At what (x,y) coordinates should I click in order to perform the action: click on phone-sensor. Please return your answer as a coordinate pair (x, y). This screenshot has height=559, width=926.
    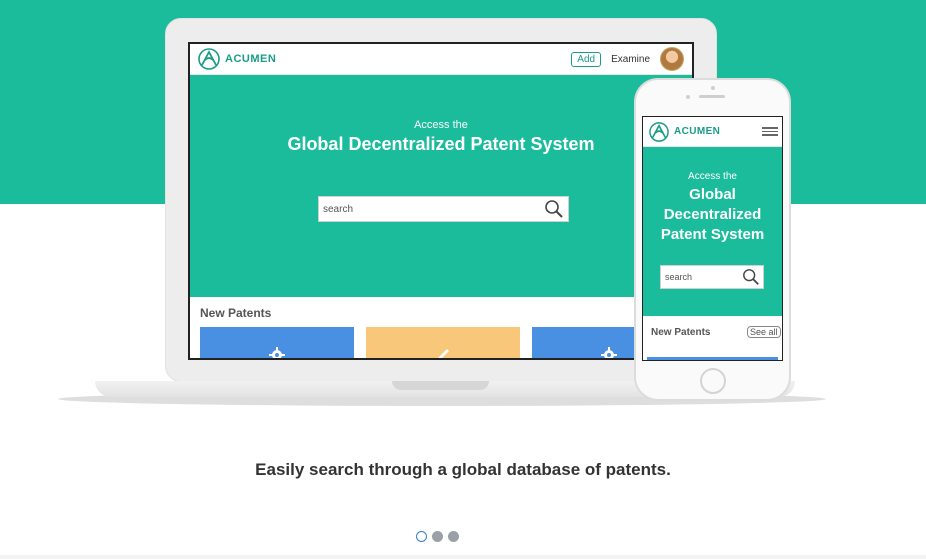
    Looking at the image, I should click on (688, 97).